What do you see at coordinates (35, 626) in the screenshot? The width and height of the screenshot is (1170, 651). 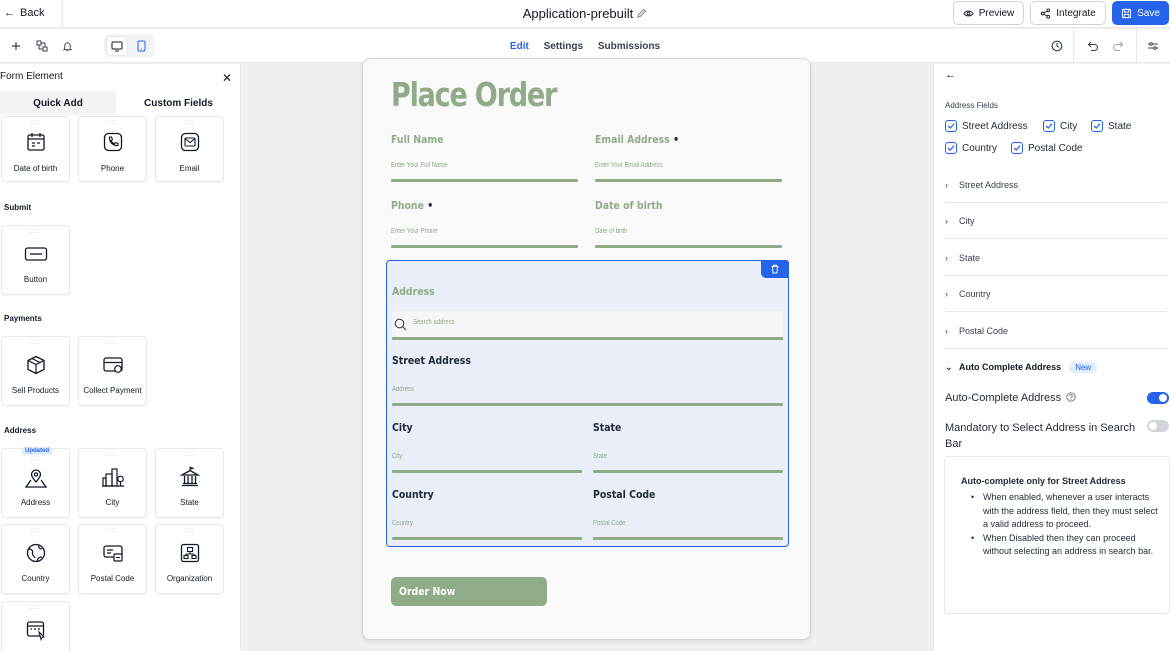 I see `element-extra: ::::` at bounding box center [35, 626].